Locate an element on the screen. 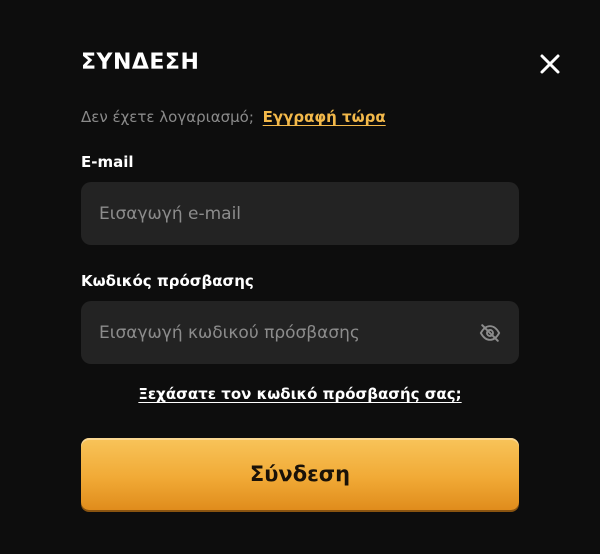 Image resolution: width=600 pixels, height=554 pixels. register-prompt-text: Δεν έχετε λογαριασμό; is located at coordinates (167, 117).